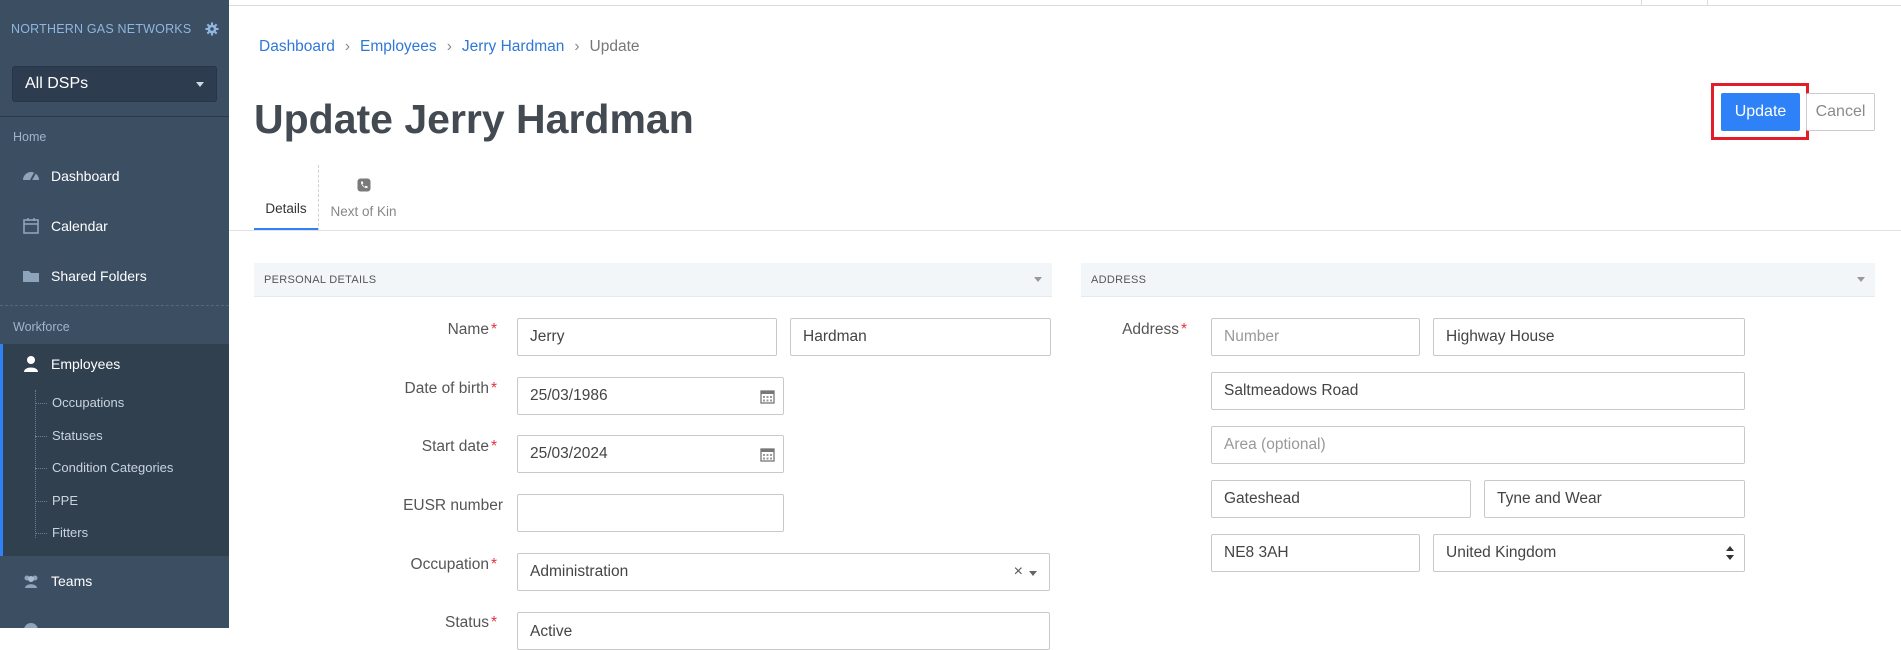 This screenshot has height=650, width=1901. I want to click on address-line1-field: Highway House, so click(1589, 337).